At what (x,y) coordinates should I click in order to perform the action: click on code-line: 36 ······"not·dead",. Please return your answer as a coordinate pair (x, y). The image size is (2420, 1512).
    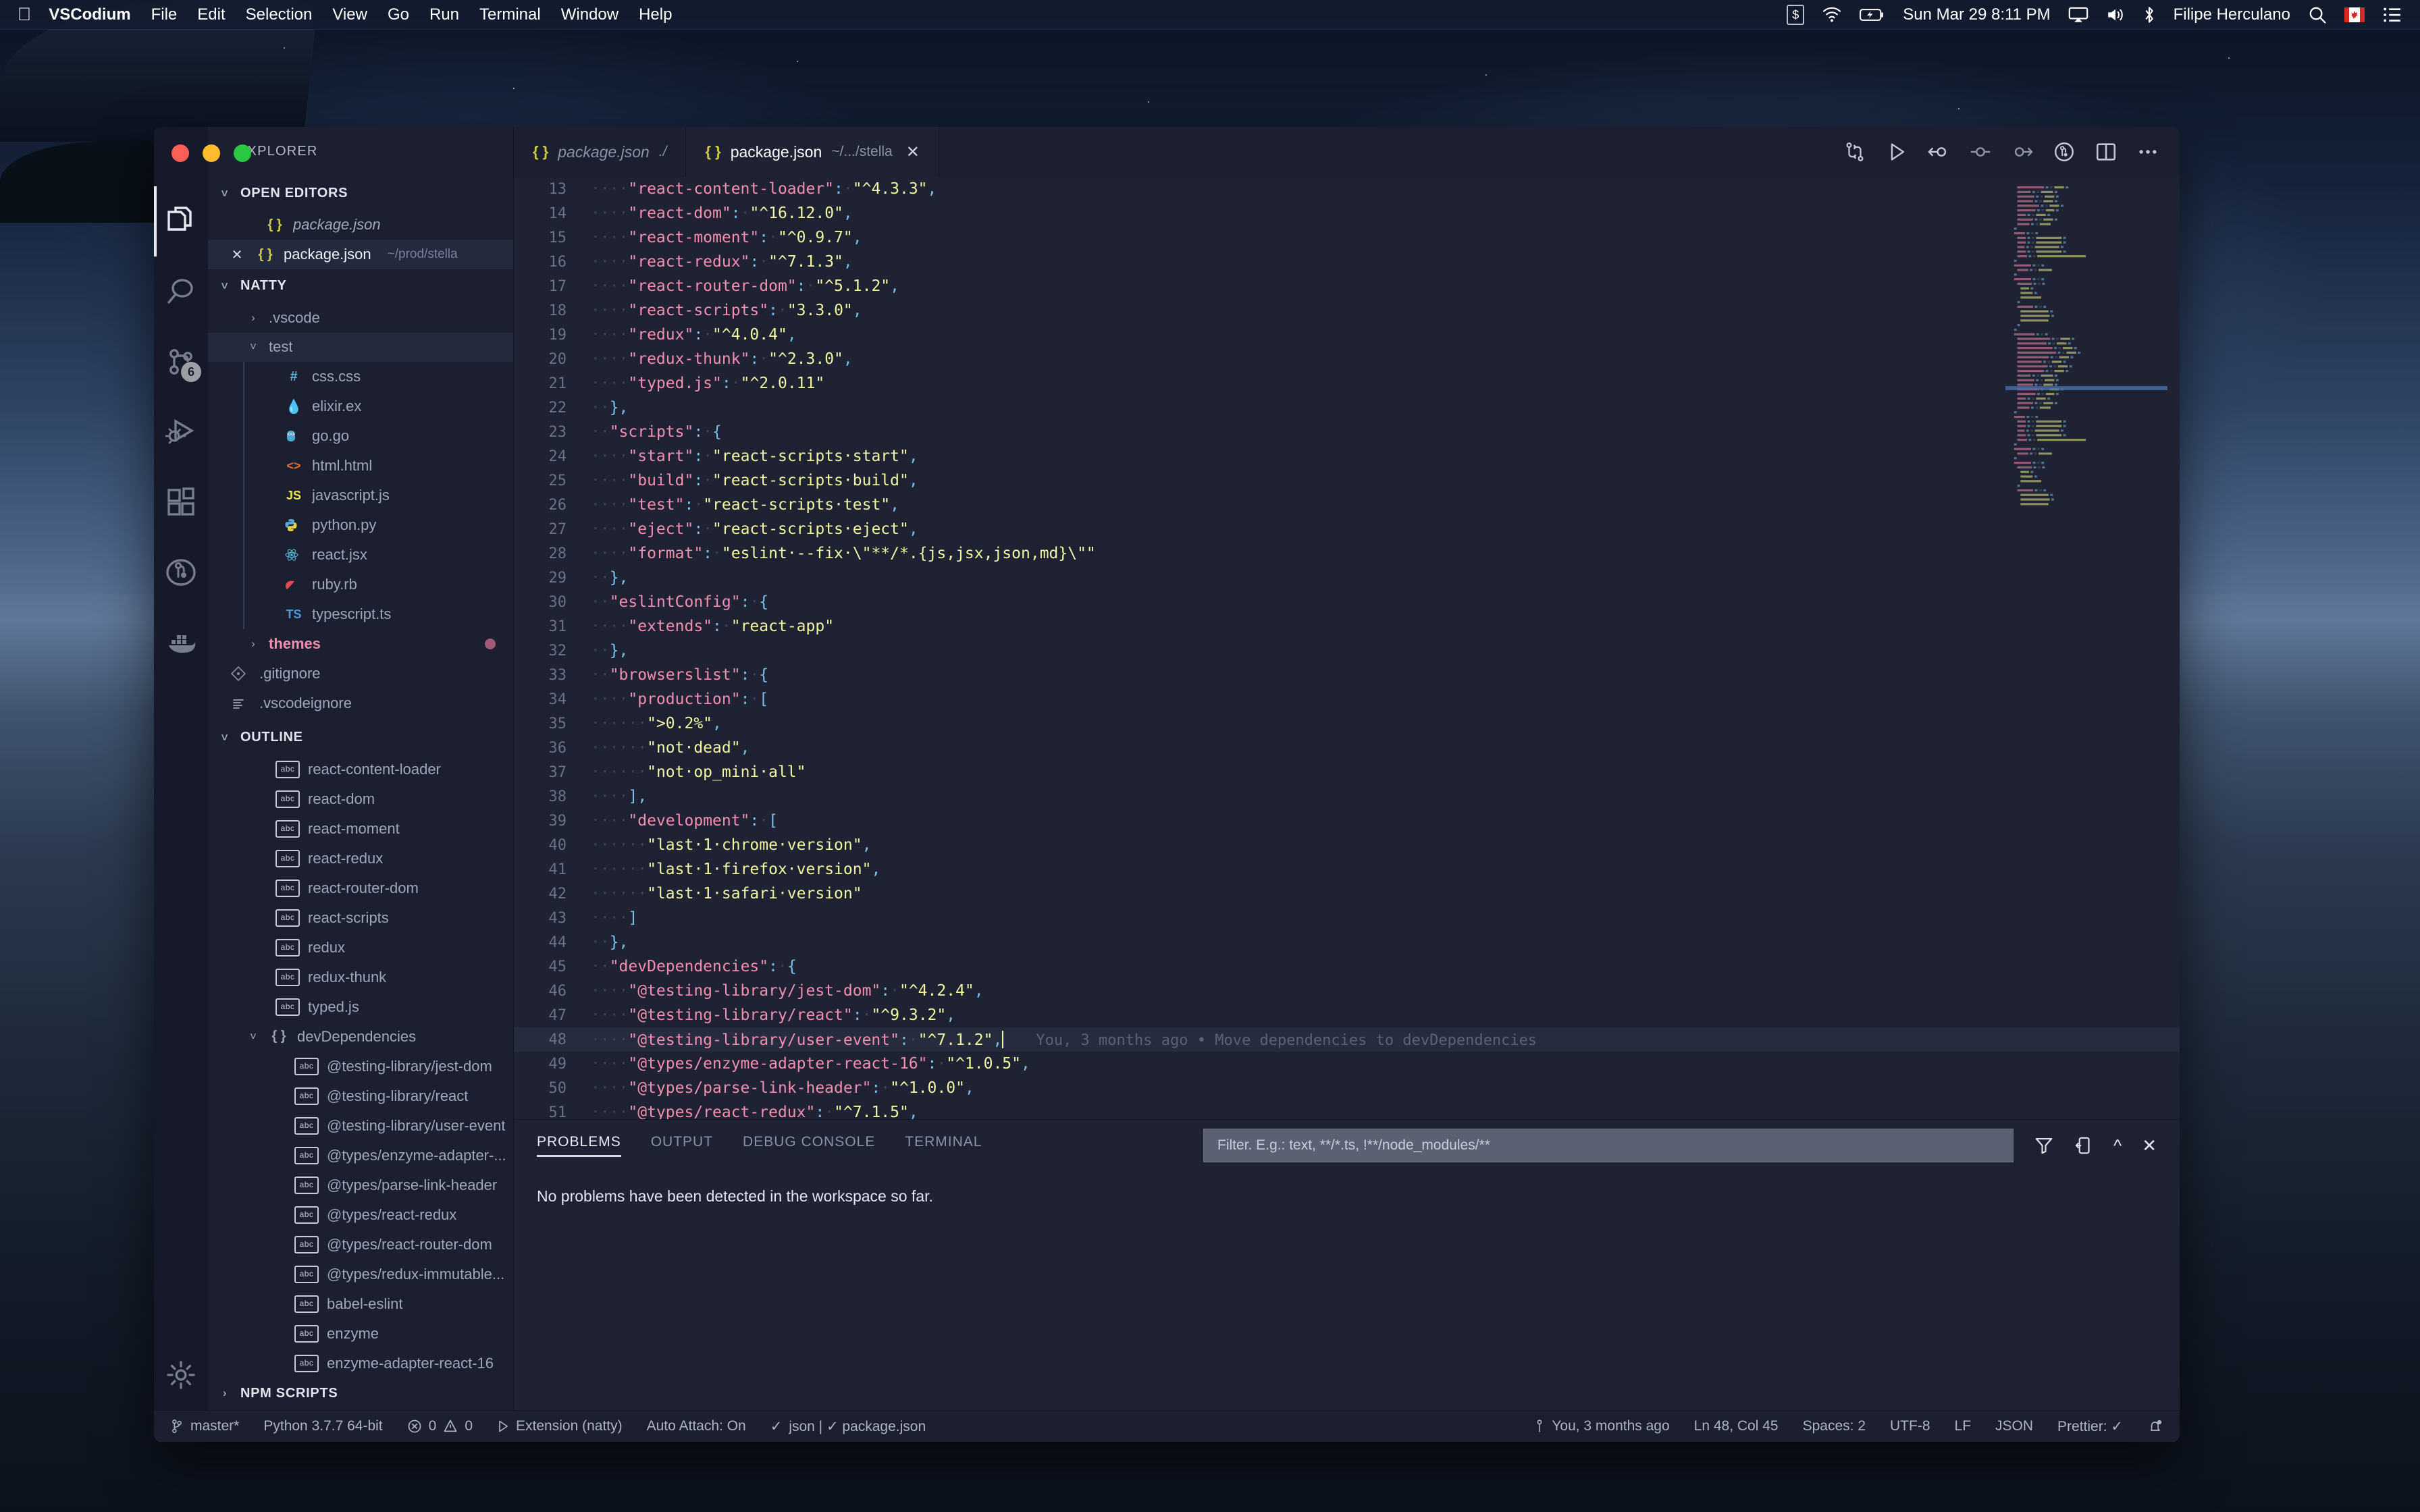
    Looking at the image, I should click on (1347, 748).